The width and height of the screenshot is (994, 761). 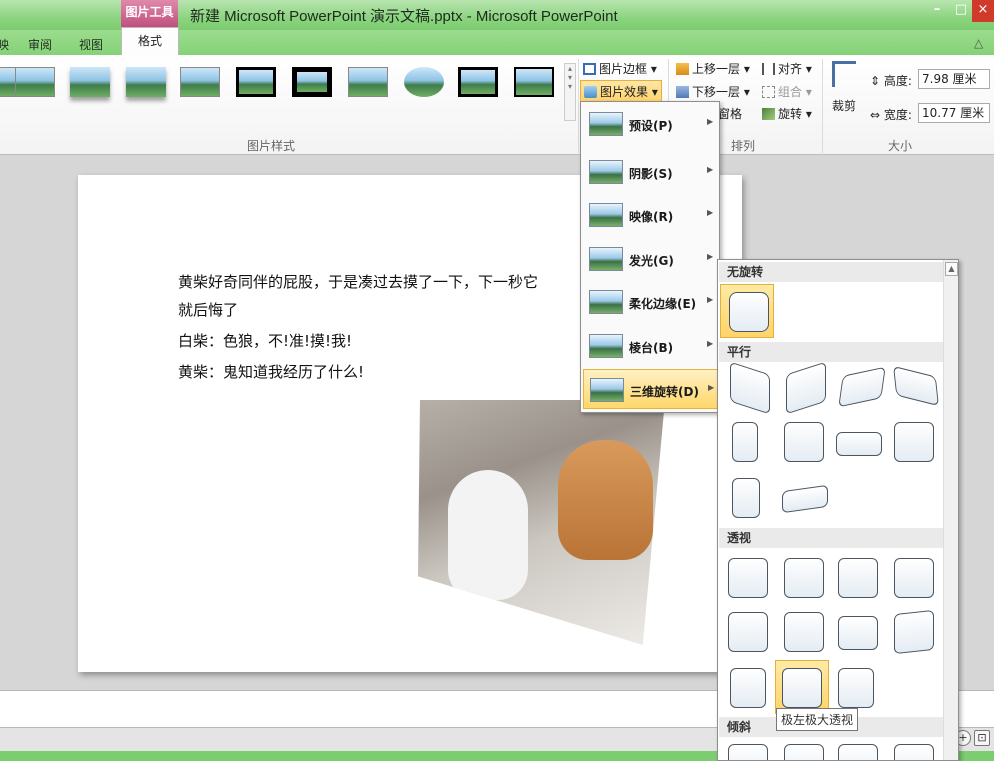 I want to click on menu-item-bevel: 棱台(B) ▶, so click(x=650, y=346).